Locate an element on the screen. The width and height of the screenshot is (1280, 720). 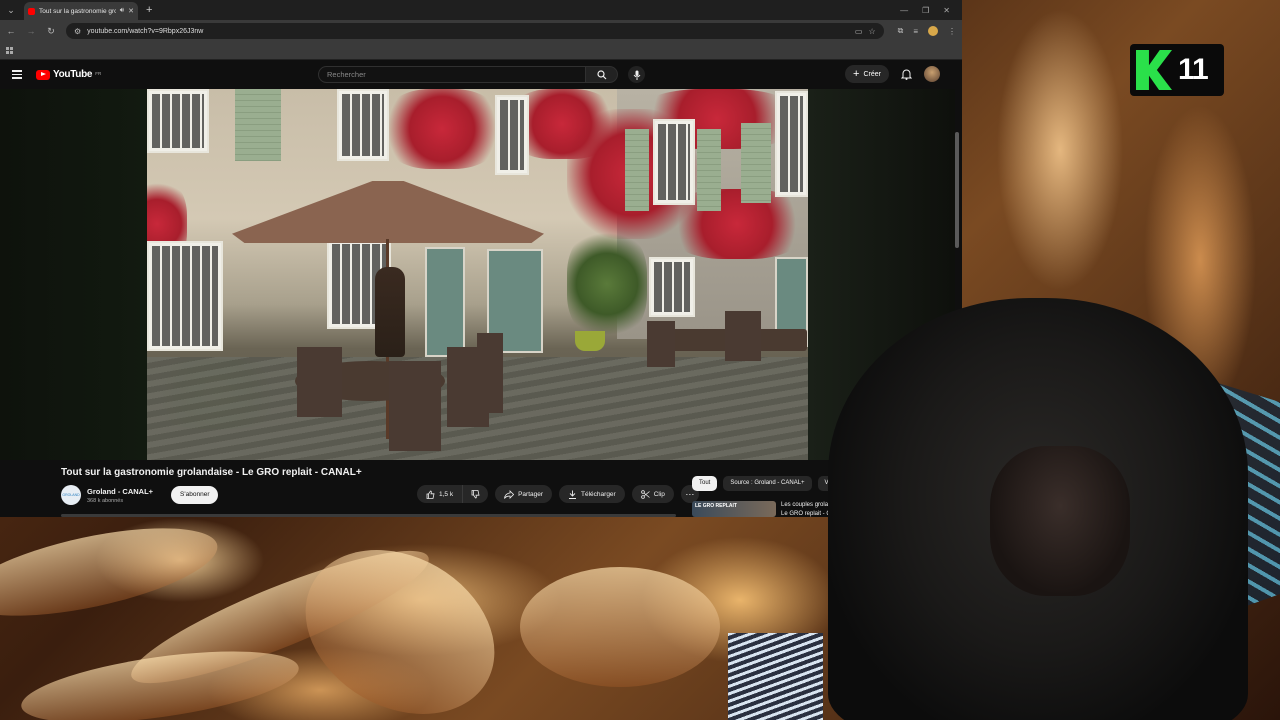
youtube-masthead: YouTube FR Rechercher + Créer is located at coordinates (481, 74).